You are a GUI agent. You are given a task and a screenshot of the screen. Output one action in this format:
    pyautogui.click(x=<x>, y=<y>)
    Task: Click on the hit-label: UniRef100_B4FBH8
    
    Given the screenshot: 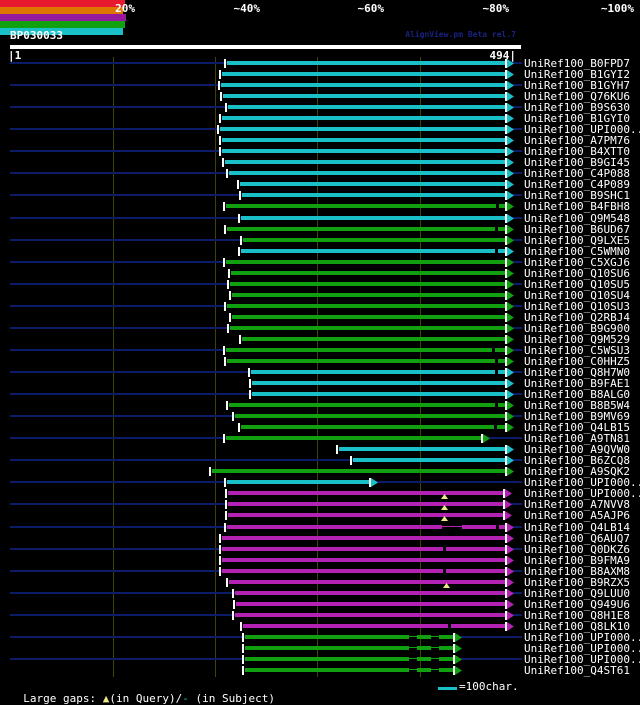 What is the action you would take?
    pyautogui.click(x=577, y=206)
    